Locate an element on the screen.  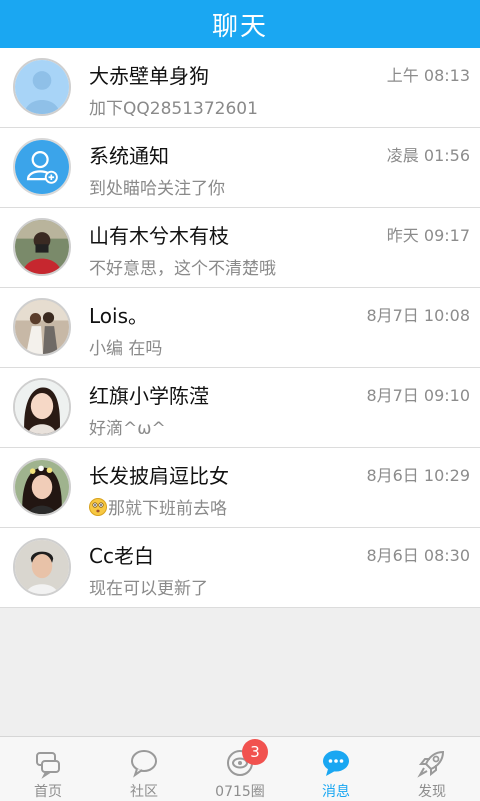
surprised-emoji-icon is located at coordinates (98, 506).